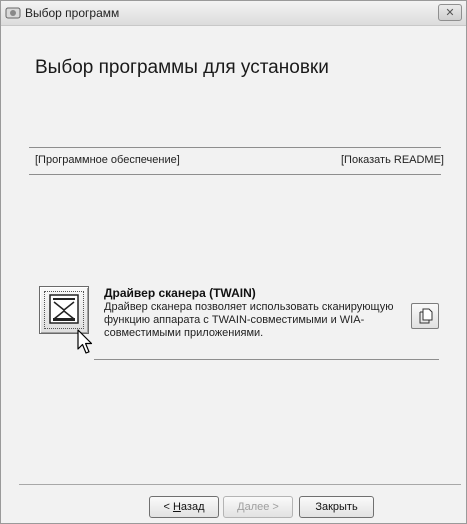 This screenshot has height=524, width=467. What do you see at coordinates (266, 359) in the screenshot?
I see `program-divider` at bounding box center [266, 359].